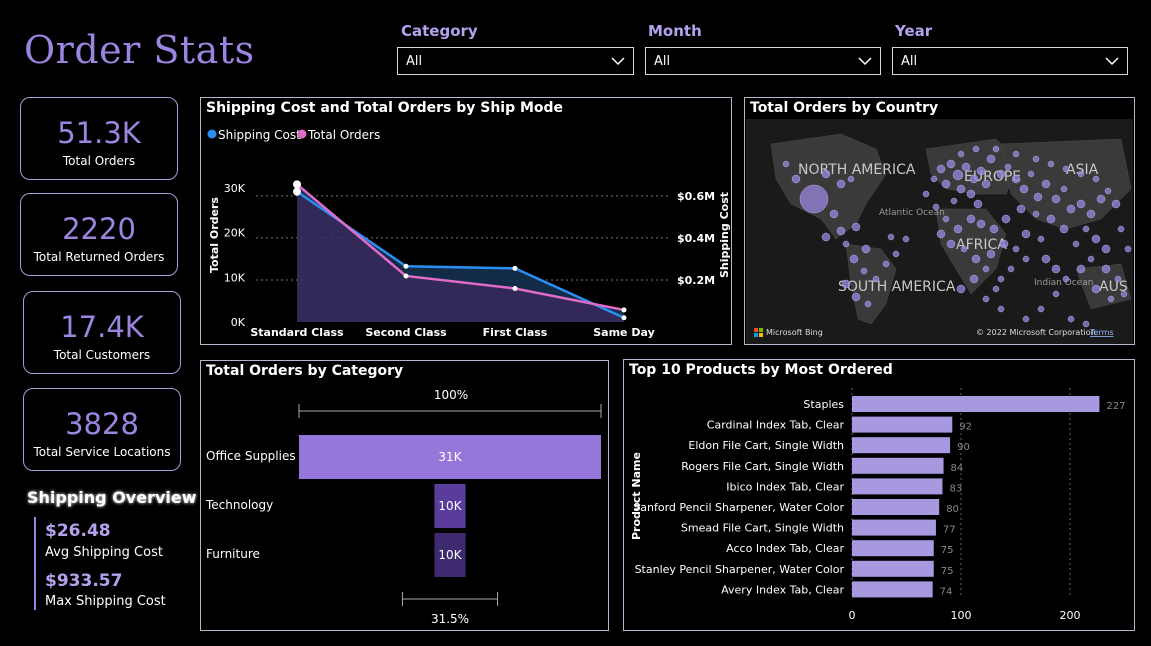 The width and height of the screenshot is (1151, 646). What do you see at coordinates (84, 581) in the screenshot?
I see `max-shipping-cost-value: $933.57` at bounding box center [84, 581].